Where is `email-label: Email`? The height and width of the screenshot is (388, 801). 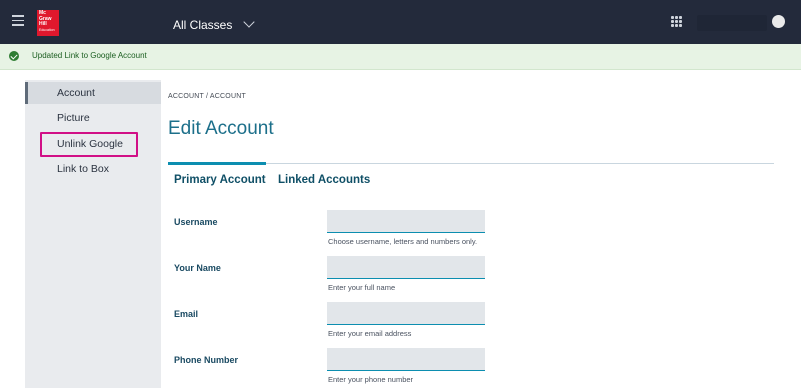 email-label: Email is located at coordinates (186, 314).